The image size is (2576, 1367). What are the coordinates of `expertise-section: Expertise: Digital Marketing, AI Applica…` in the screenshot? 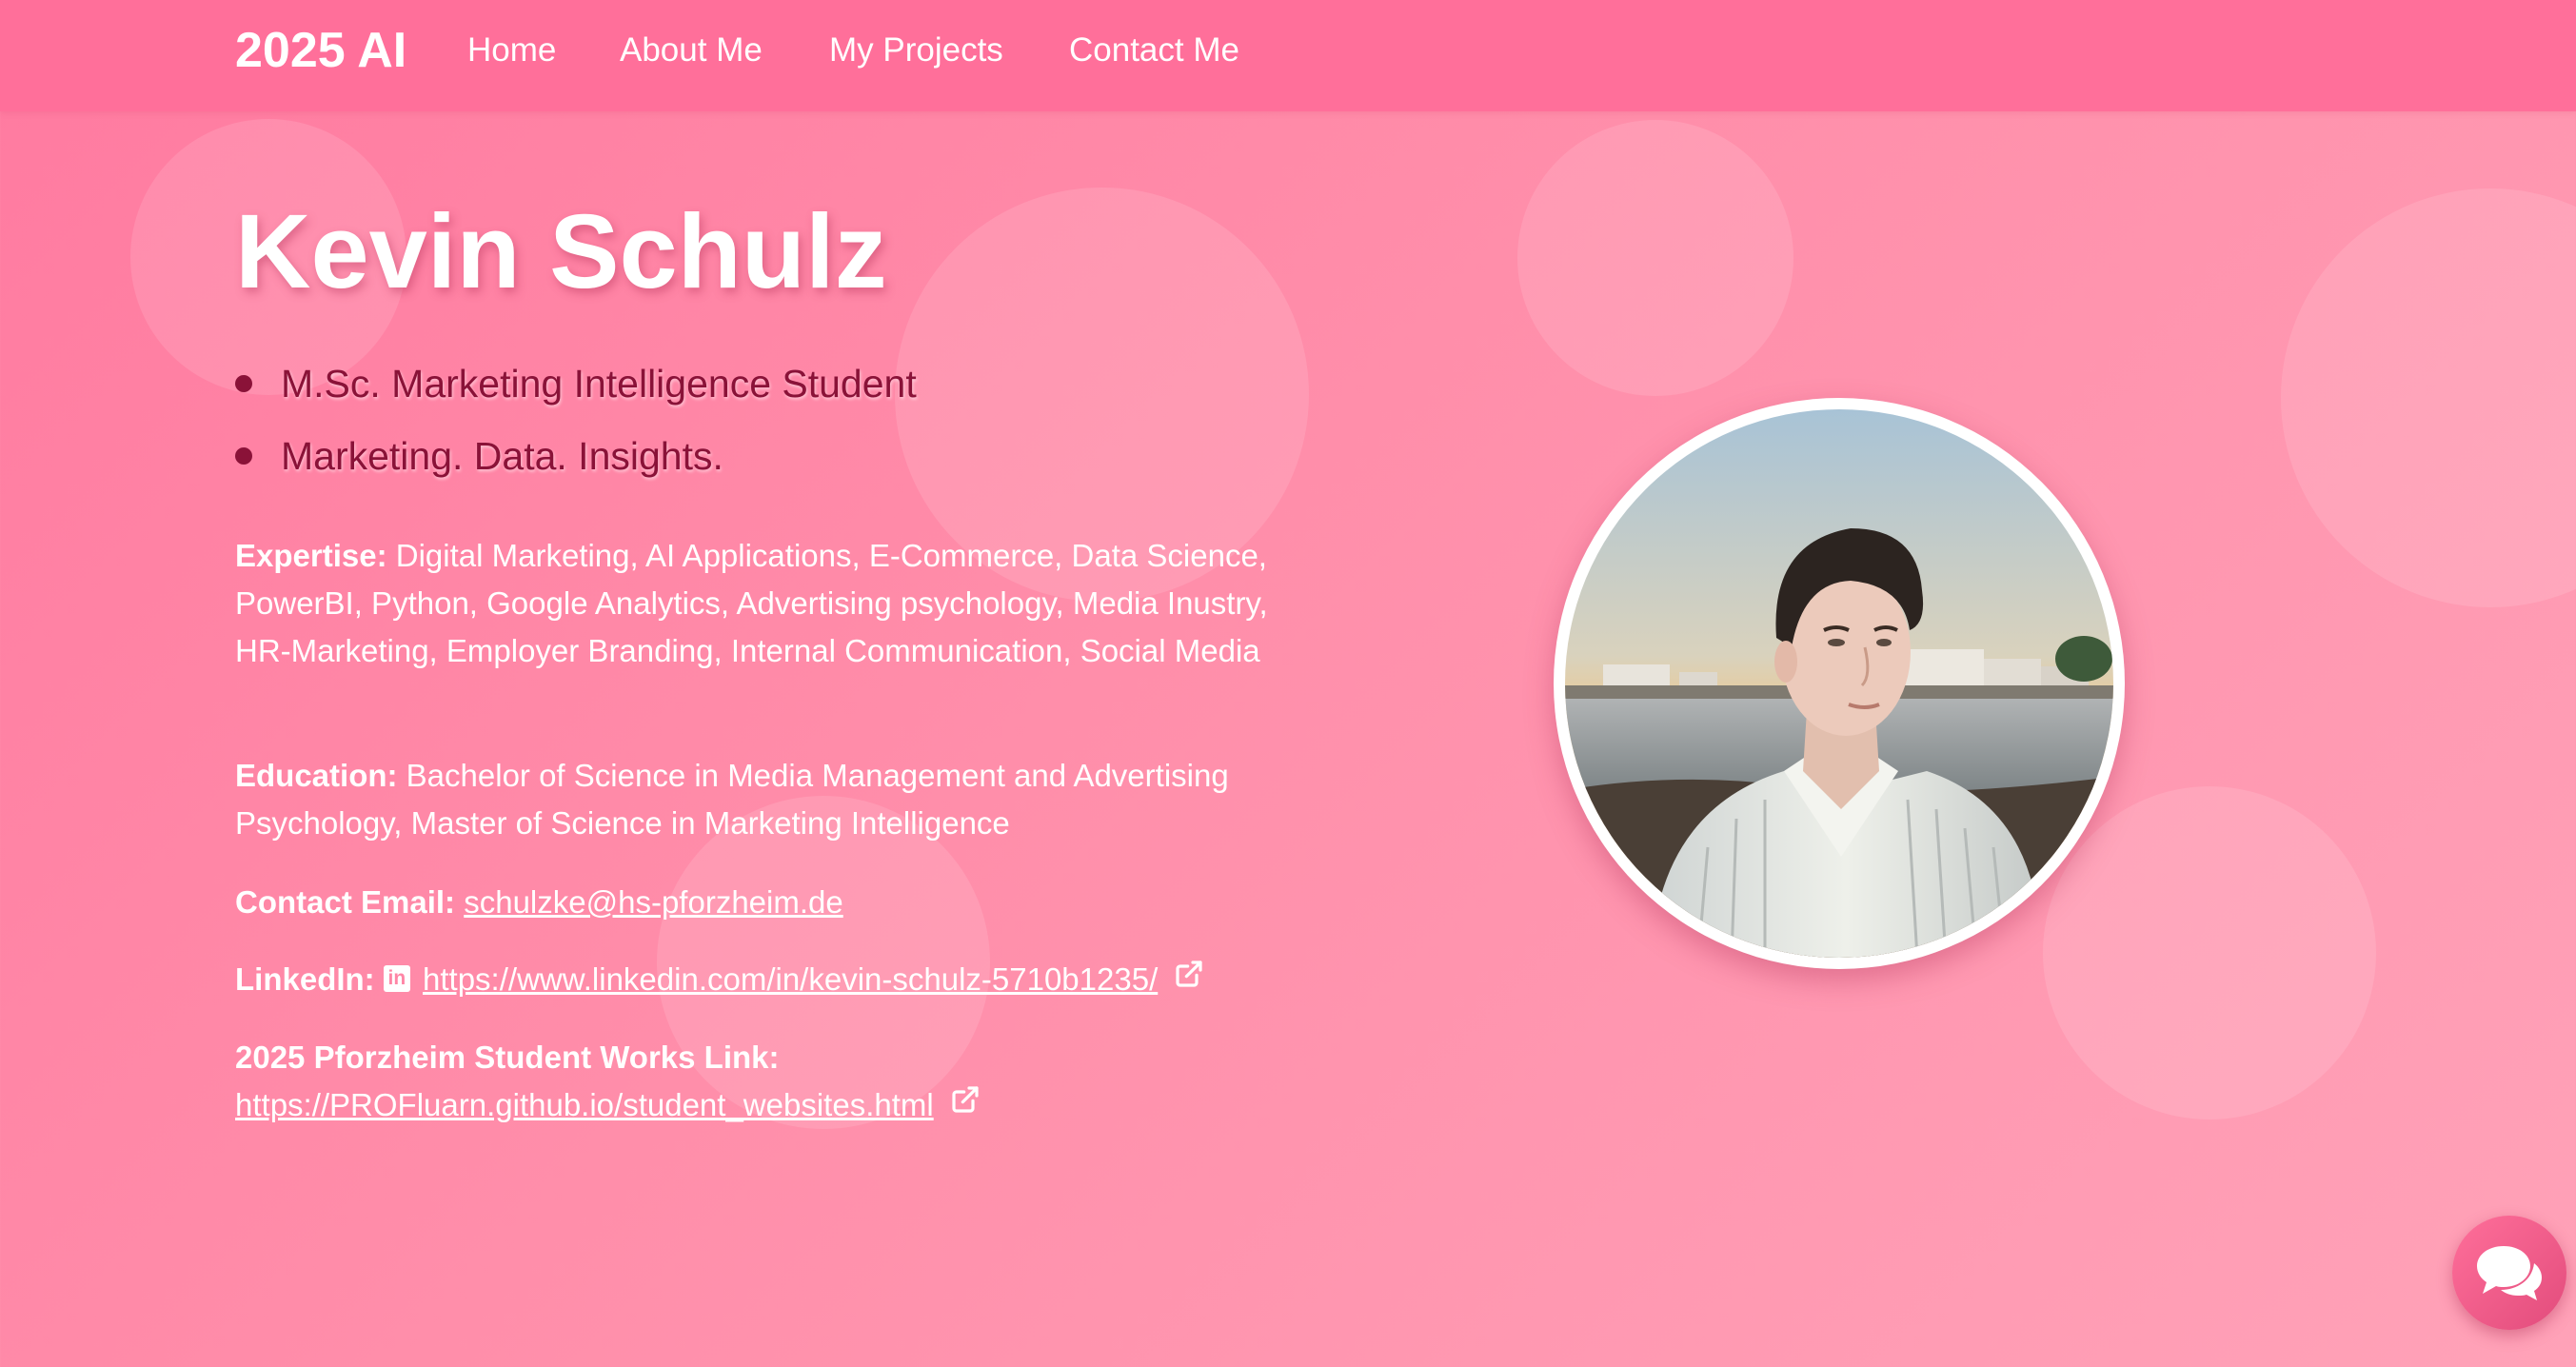 It's located at (759, 603).